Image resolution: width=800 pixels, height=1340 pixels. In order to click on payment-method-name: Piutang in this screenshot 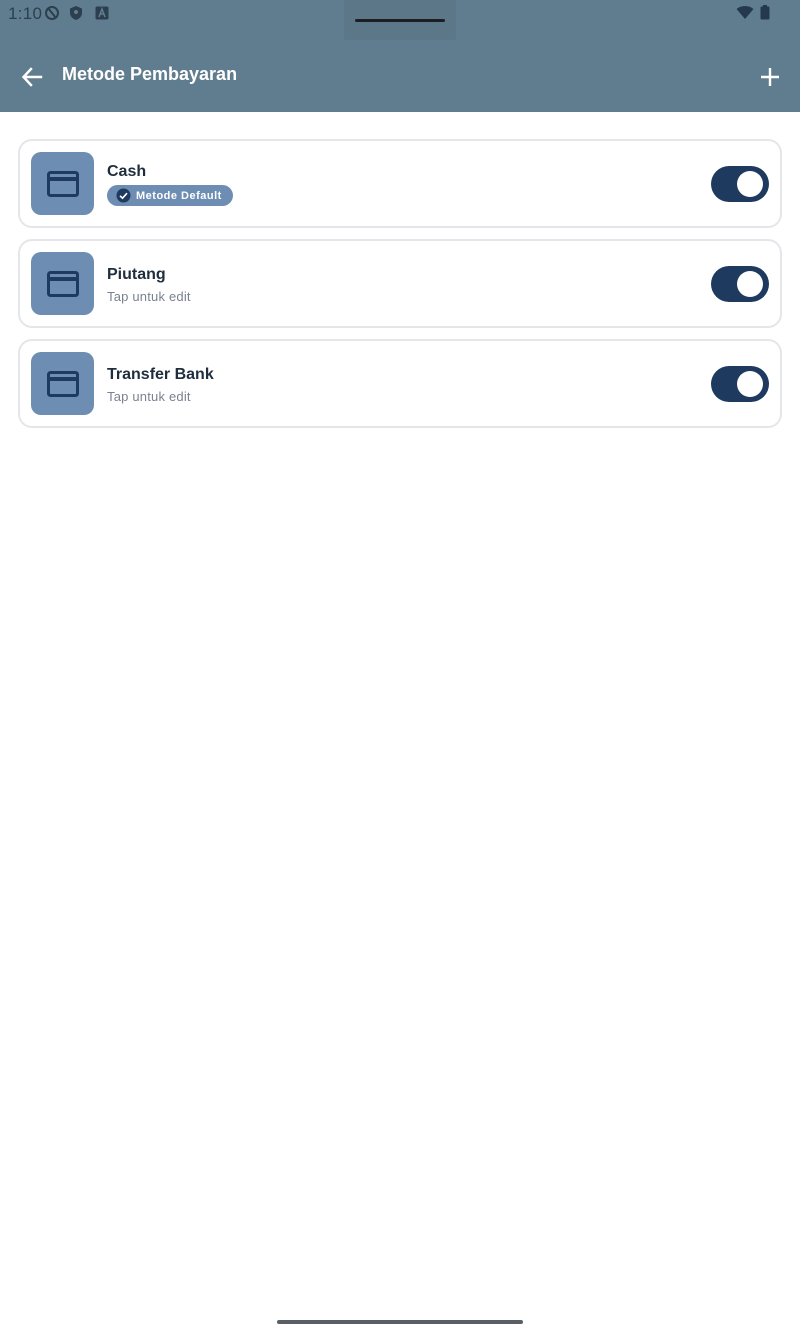, I will do `click(136, 274)`.